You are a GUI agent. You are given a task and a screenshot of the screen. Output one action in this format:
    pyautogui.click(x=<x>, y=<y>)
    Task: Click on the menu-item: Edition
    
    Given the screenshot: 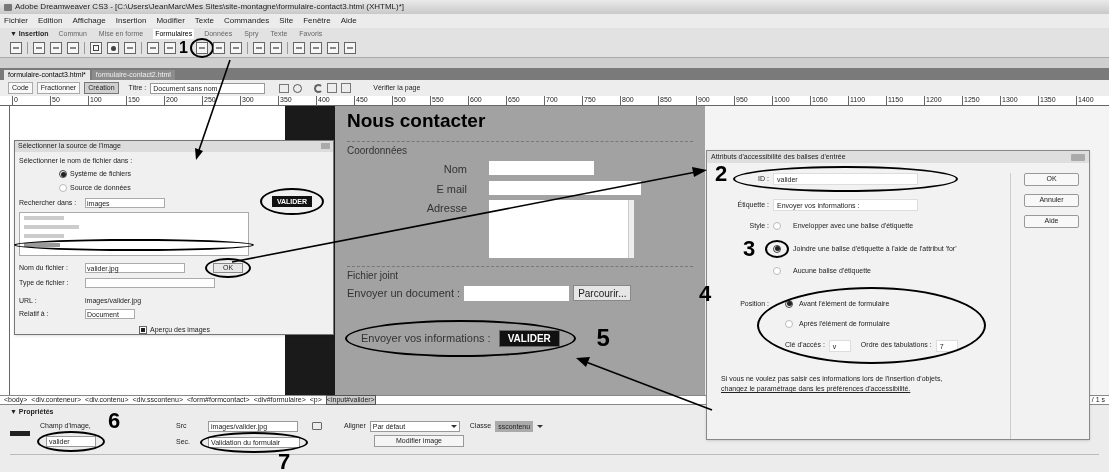 What is the action you would take?
    pyautogui.click(x=50, y=21)
    